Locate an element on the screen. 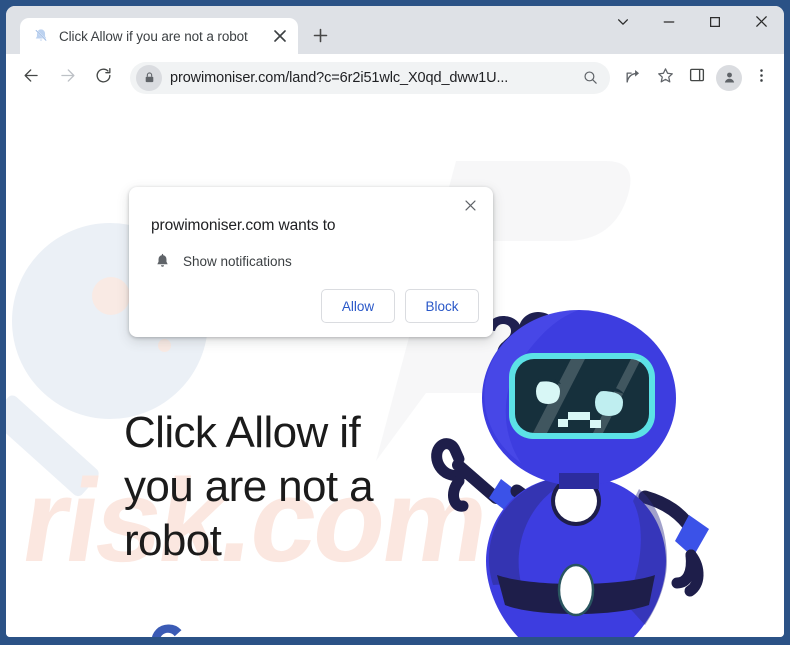 The height and width of the screenshot is (645, 790). maximize-icon is located at coordinates (715, 24).